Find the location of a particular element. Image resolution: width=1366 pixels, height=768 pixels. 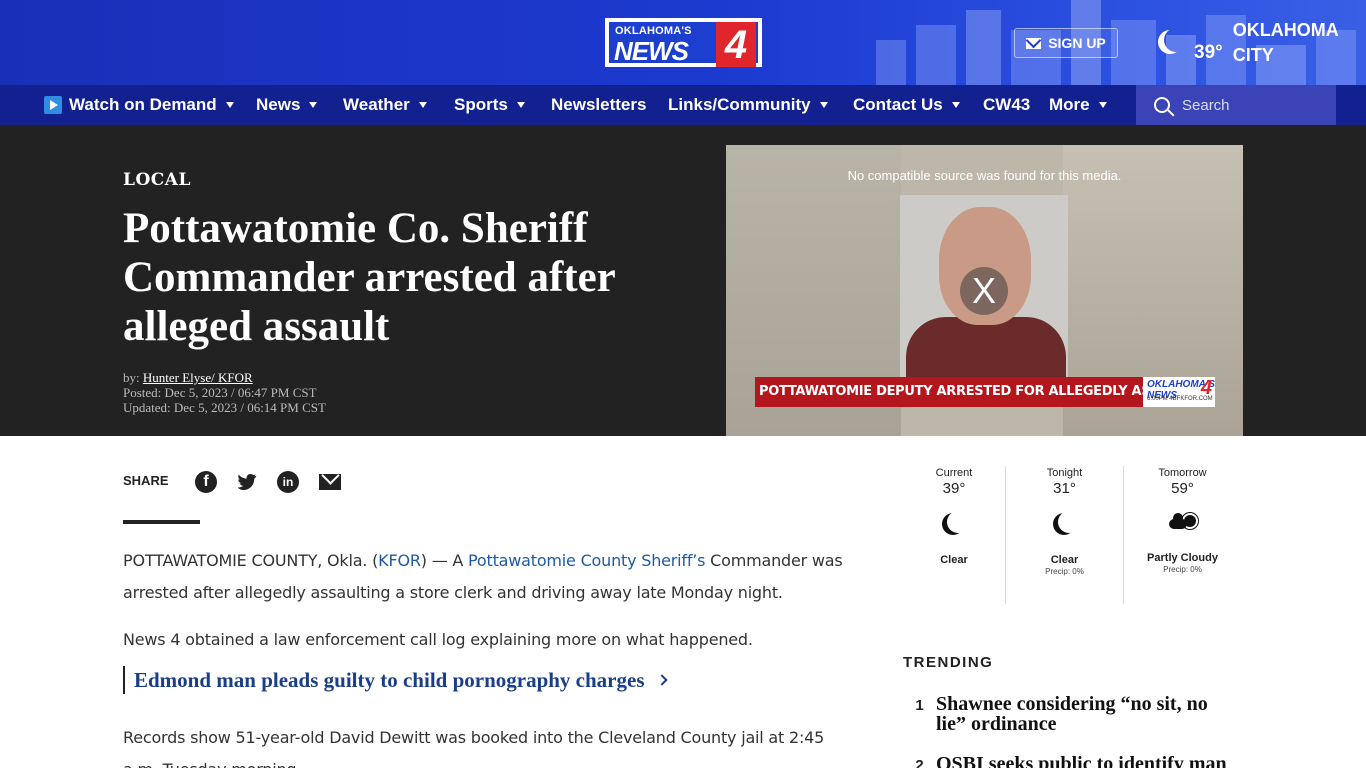

nav-label: News is located at coordinates (278, 104).